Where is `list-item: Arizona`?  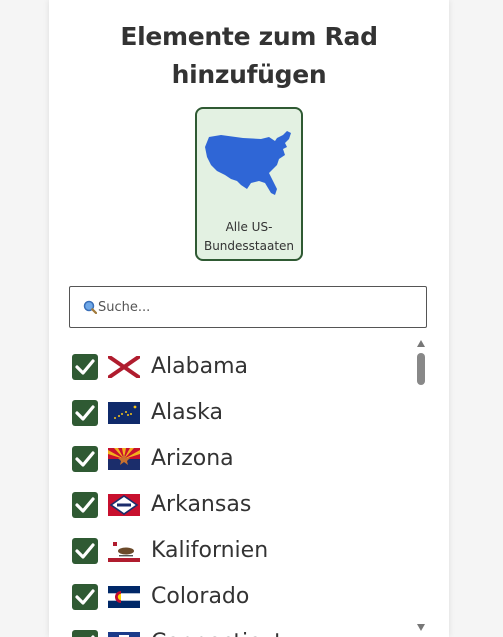 list-item: Arizona is located at coordinates (242, 452).